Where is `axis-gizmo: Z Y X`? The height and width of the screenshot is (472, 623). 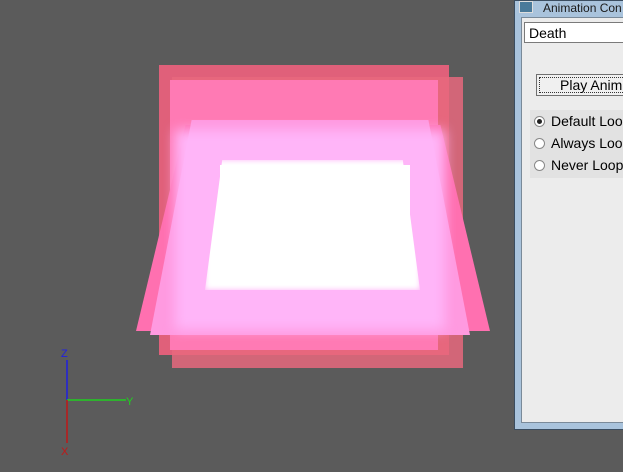
axis-gizmo: Z Y X is located at coordinates (97, 403).